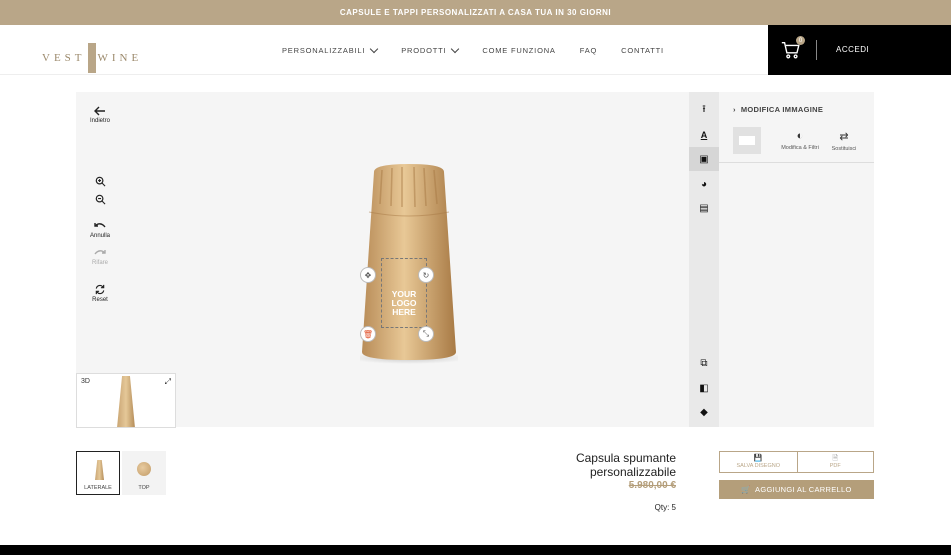 The image size is (951, 555). Describe the element at coordinates (652, 485) in the screenshot. I see `product-price: 5.980,00 €` at that location.